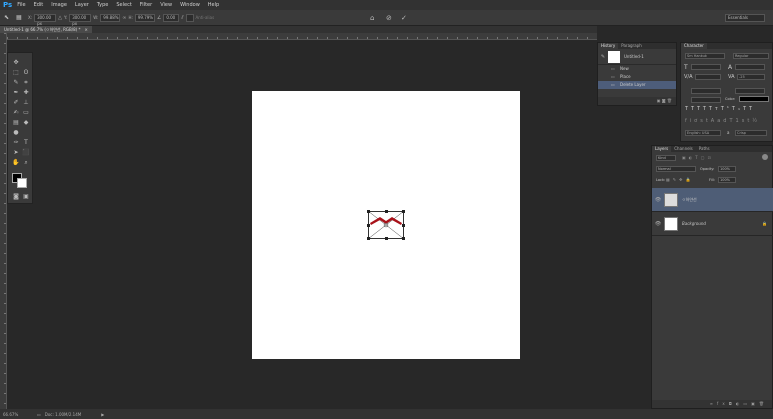 Image resolution: width=773 pixels, height=419 pixels. I want to click on quick-mask-icon: ◙, so click(16, 197).